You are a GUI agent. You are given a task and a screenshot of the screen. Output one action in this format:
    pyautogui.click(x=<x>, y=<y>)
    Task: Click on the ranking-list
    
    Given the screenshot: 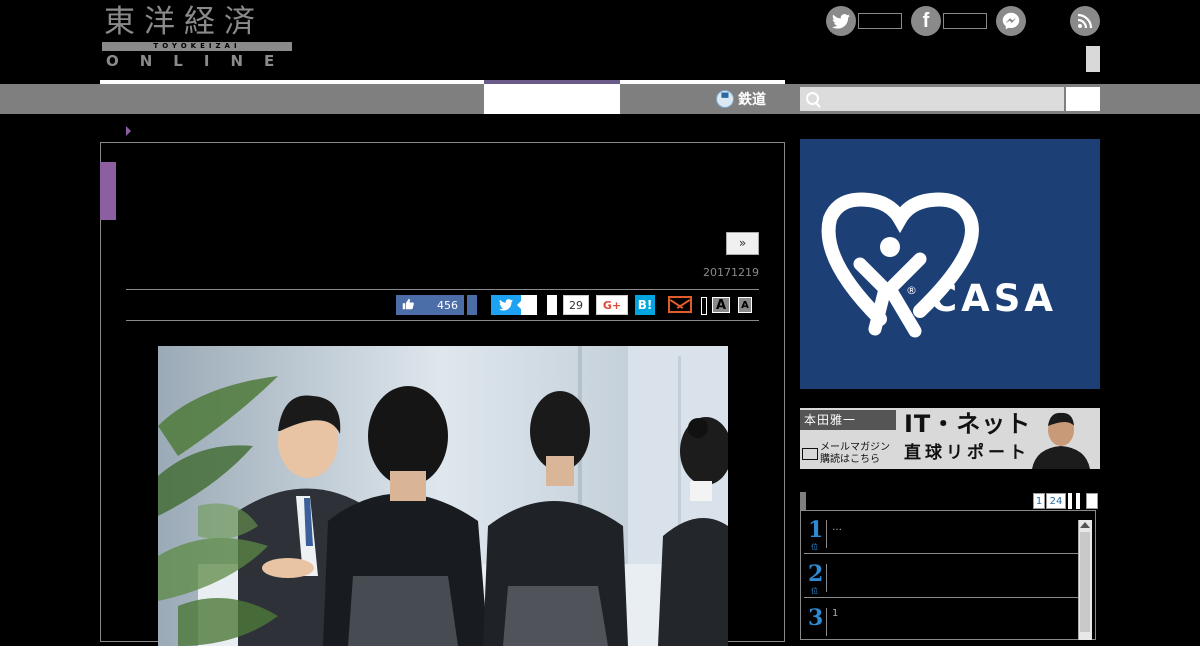 What is the action you would take?
    pyautogui.click(x=948, y=575)
    